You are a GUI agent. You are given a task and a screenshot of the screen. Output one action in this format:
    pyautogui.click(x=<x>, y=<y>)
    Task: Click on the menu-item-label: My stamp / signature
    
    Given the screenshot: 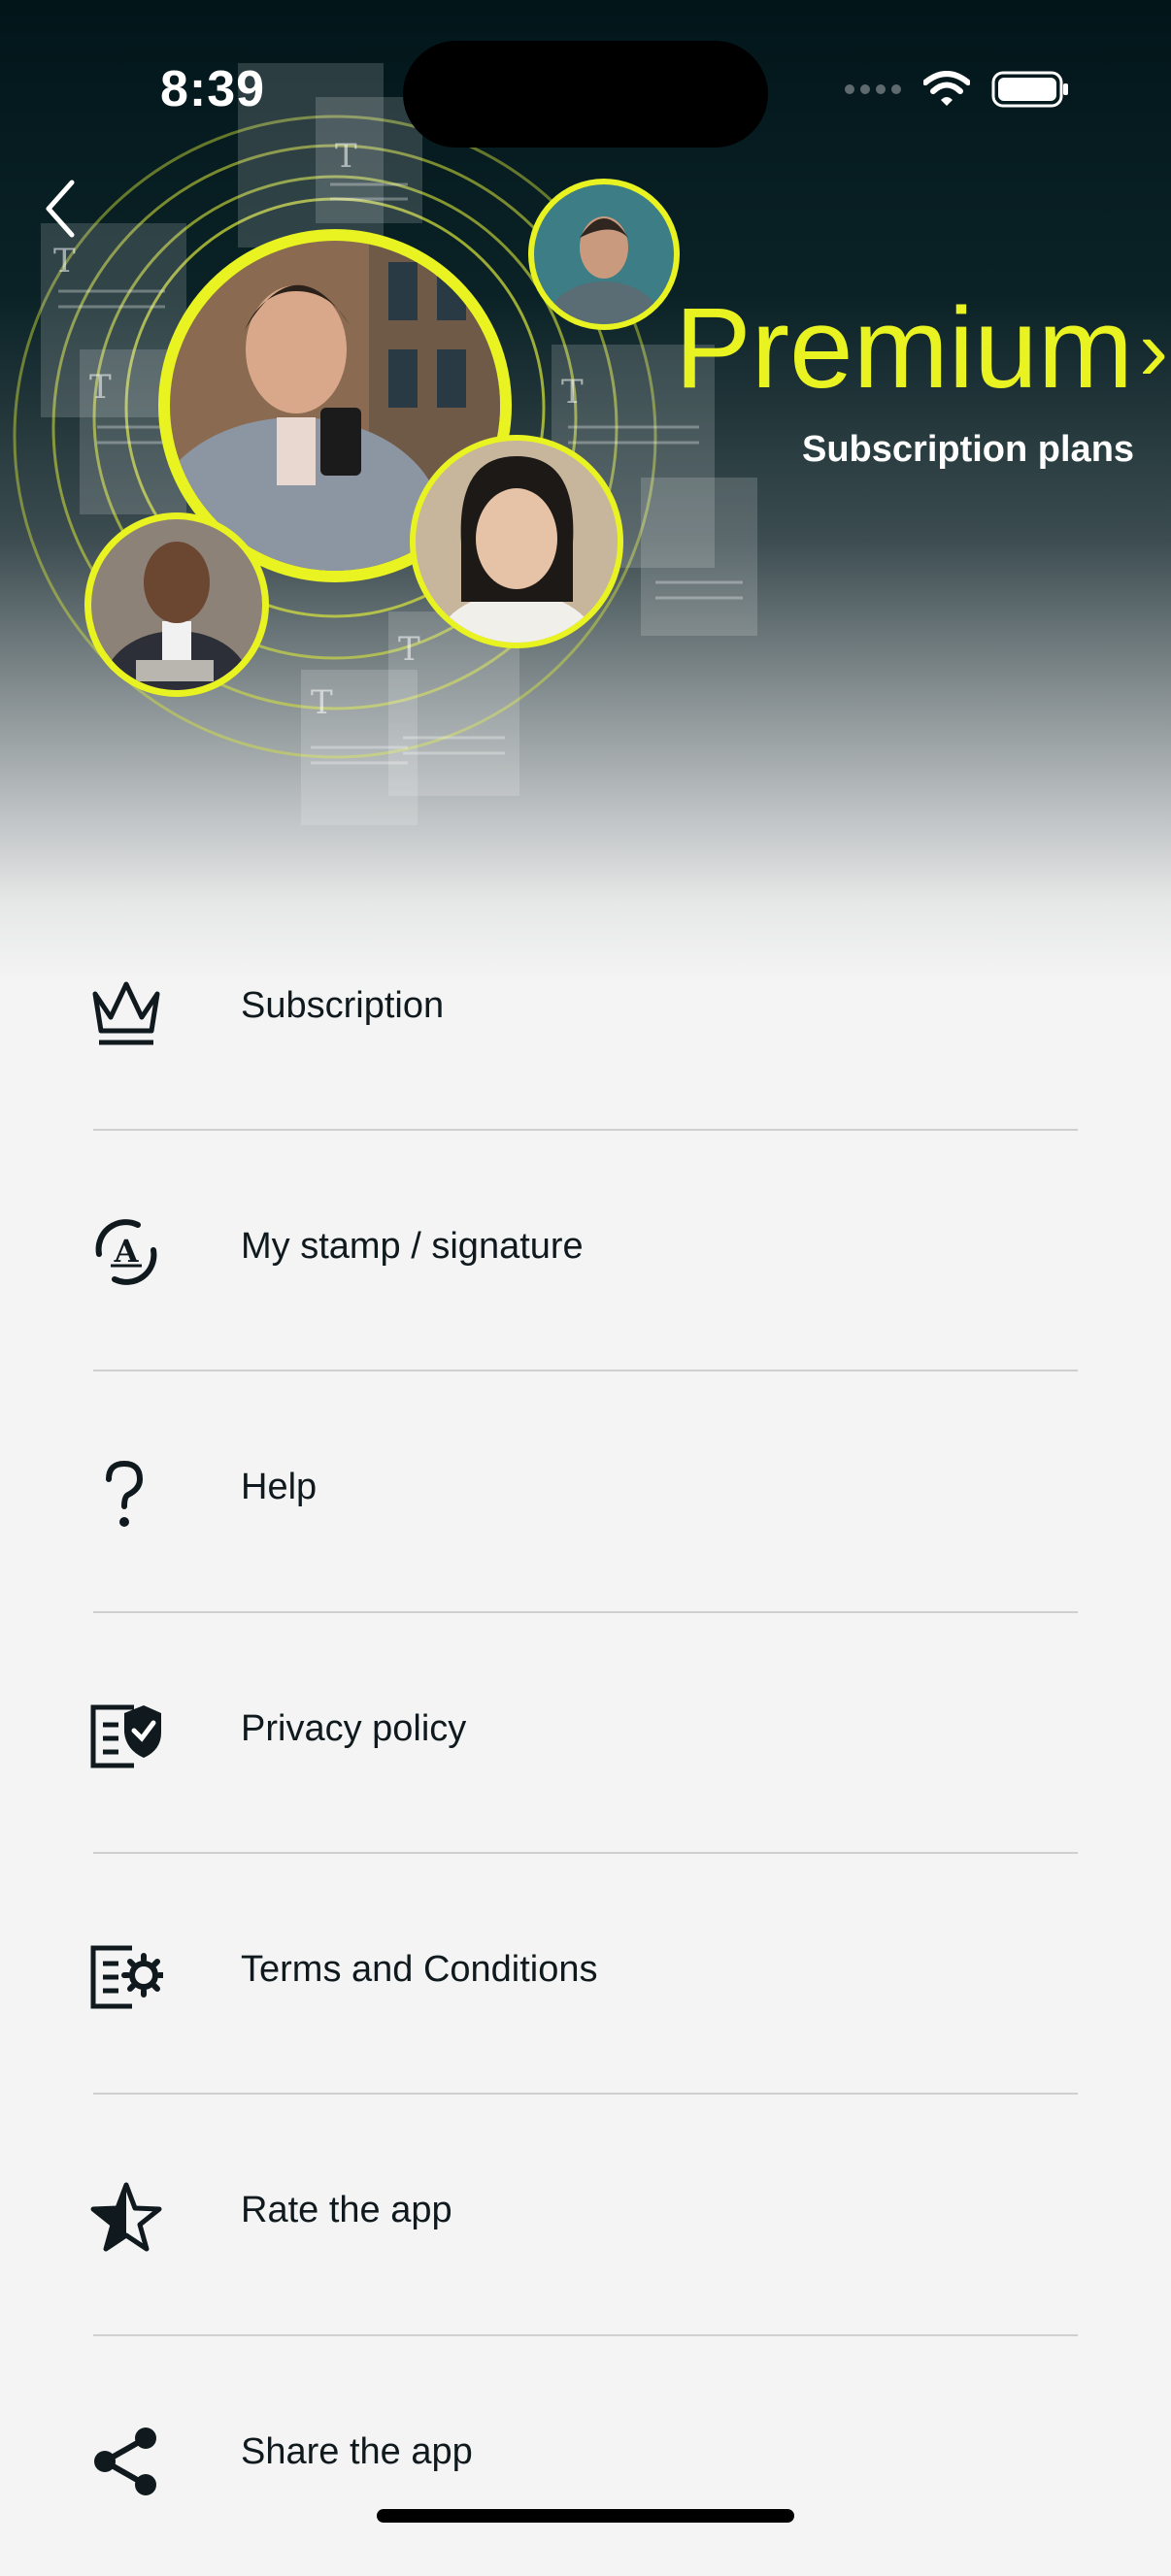 What is the action you would take?
    pyautogui.click(x=413, y=1246)
    